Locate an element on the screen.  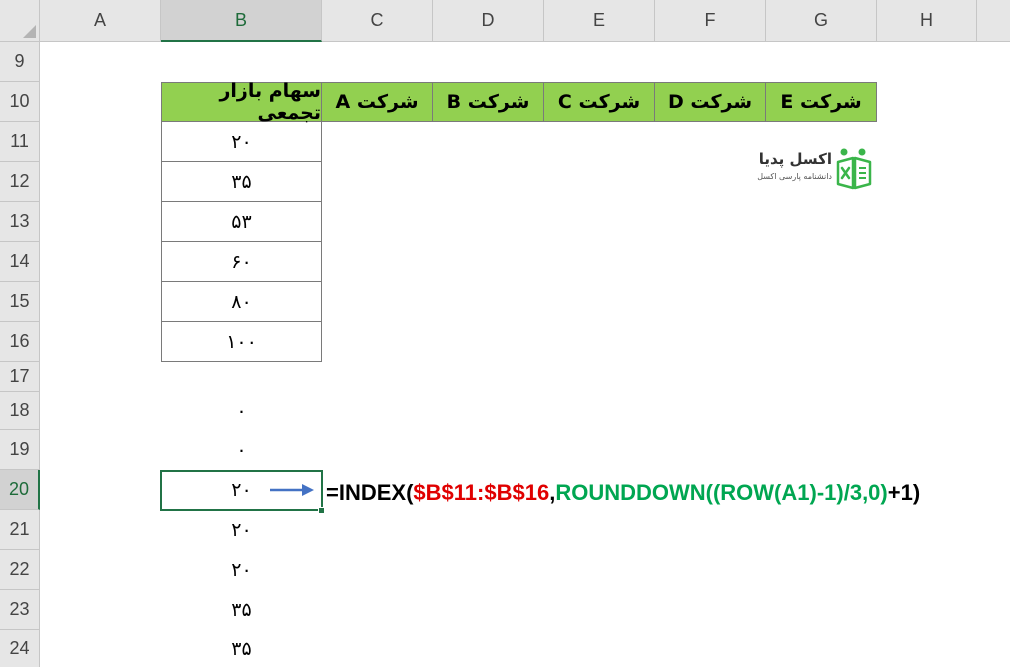
row-header-22: 22 is located at coordinates (20, 570).